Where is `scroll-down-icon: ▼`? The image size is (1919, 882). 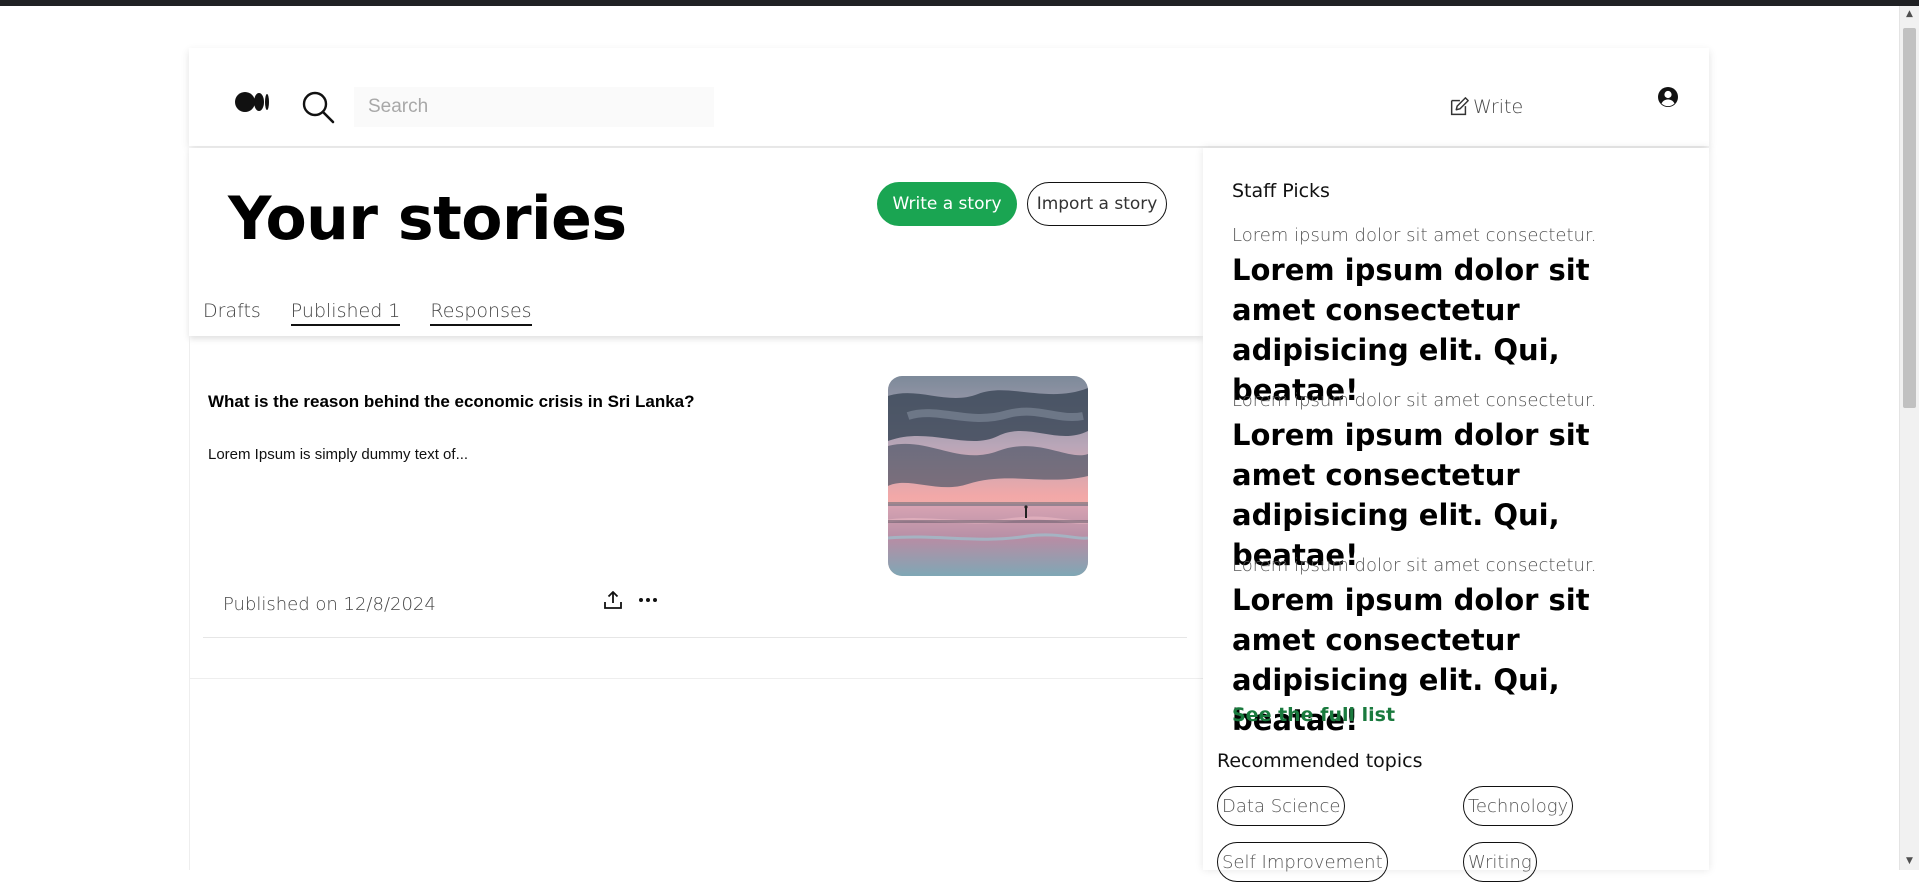
scroll-down-icon: ▼ is located at coordinates (1909, 861).